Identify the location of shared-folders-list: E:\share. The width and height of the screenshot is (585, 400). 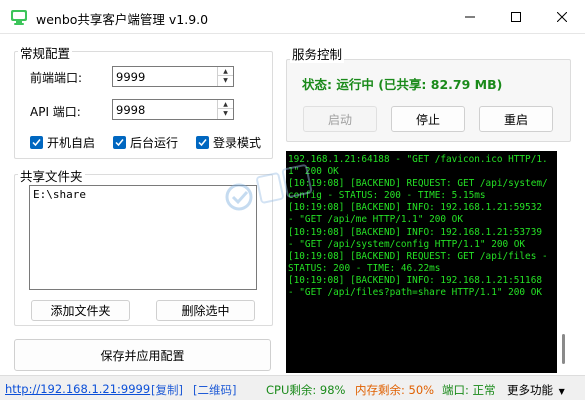
(143, 237).